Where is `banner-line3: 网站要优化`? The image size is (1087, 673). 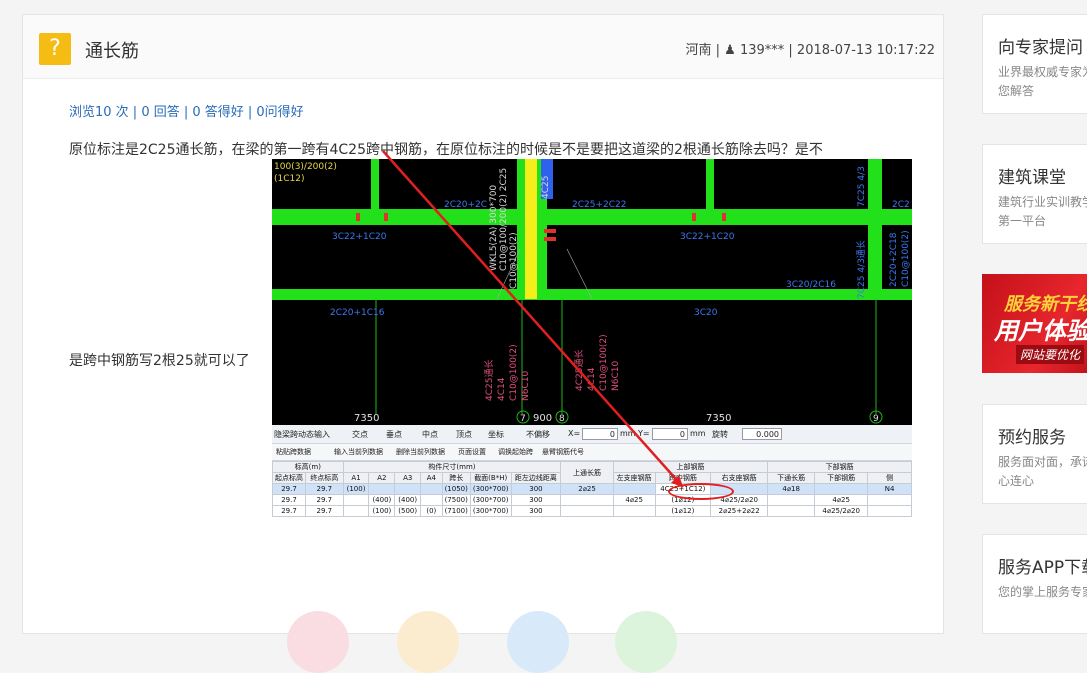
banner-line3: 网站要优化 is located at coordinates (1050, 354).